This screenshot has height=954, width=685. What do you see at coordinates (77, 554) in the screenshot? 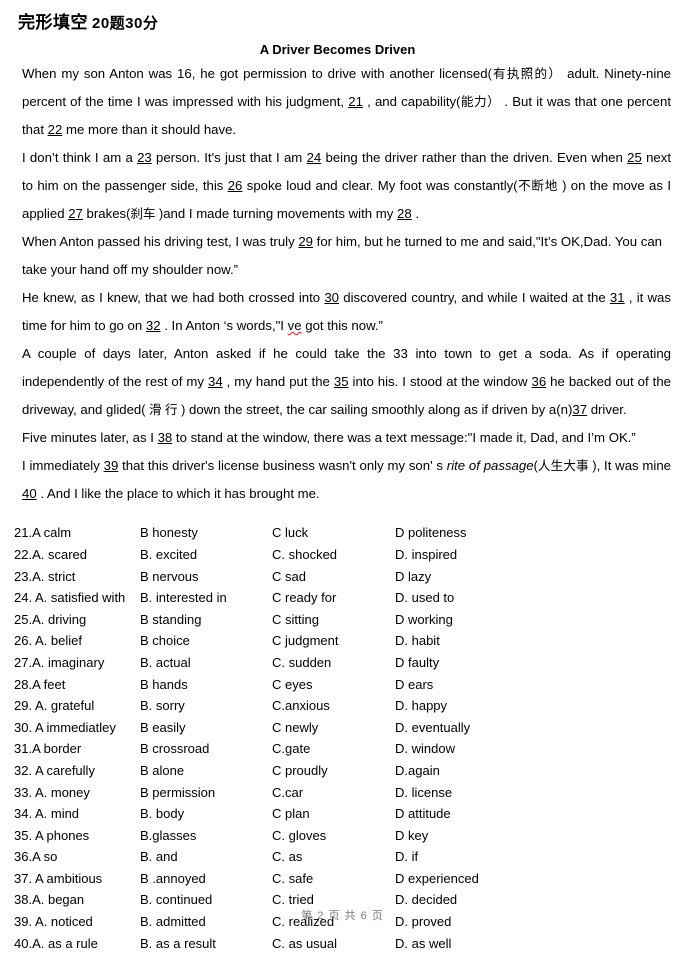
I see `option-choice-a: 22.A. scared` at bounding box center [77, 554].